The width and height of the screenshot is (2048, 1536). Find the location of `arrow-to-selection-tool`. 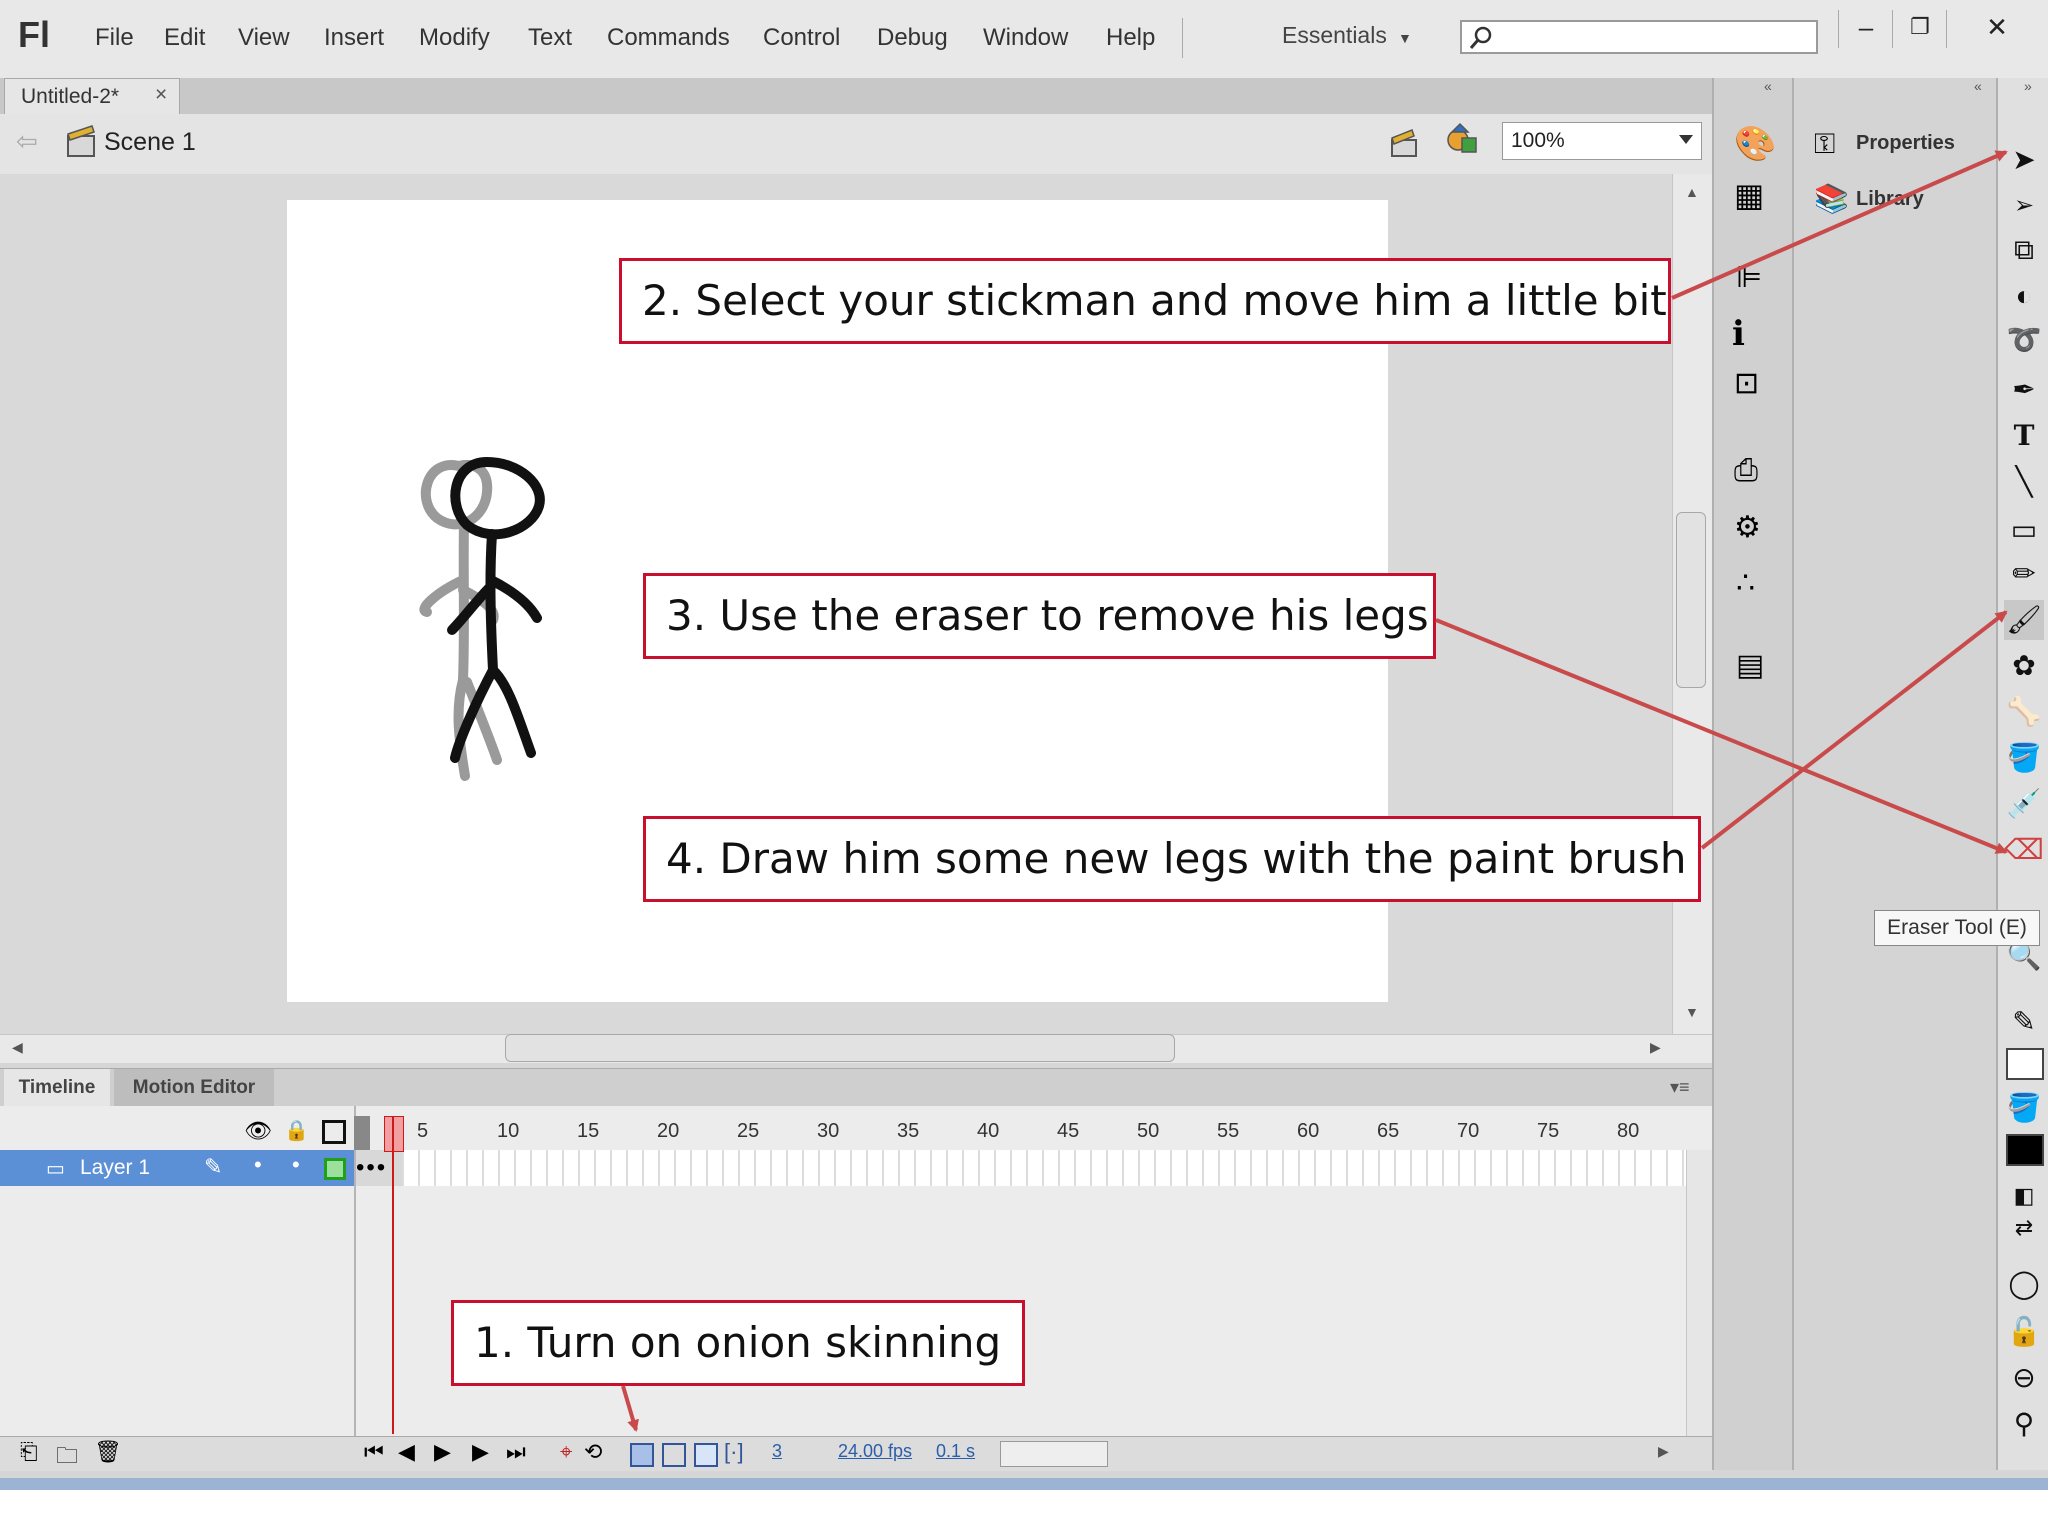

arrow-to-selection-tool is located at coordinates (1839, 225).